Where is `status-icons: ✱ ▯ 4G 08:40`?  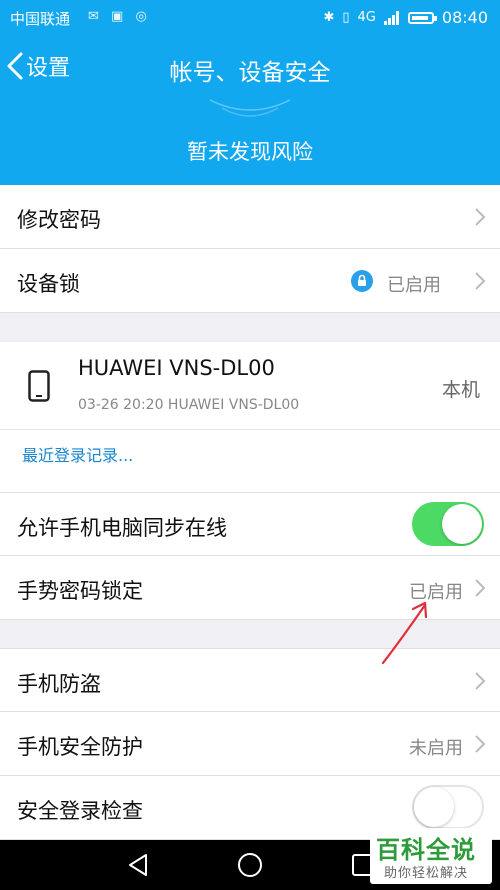
status-icons: ✱ ▯ 4G 08:40 is located at coordinates (405, 17).